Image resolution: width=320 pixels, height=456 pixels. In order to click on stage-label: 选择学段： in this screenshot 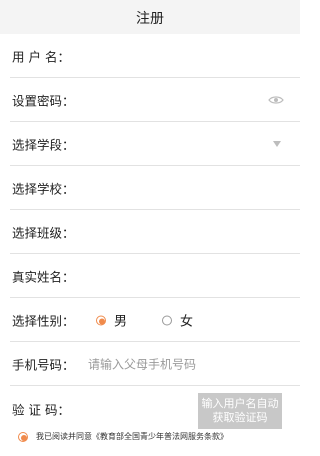, I will do `click(43, 145)`.